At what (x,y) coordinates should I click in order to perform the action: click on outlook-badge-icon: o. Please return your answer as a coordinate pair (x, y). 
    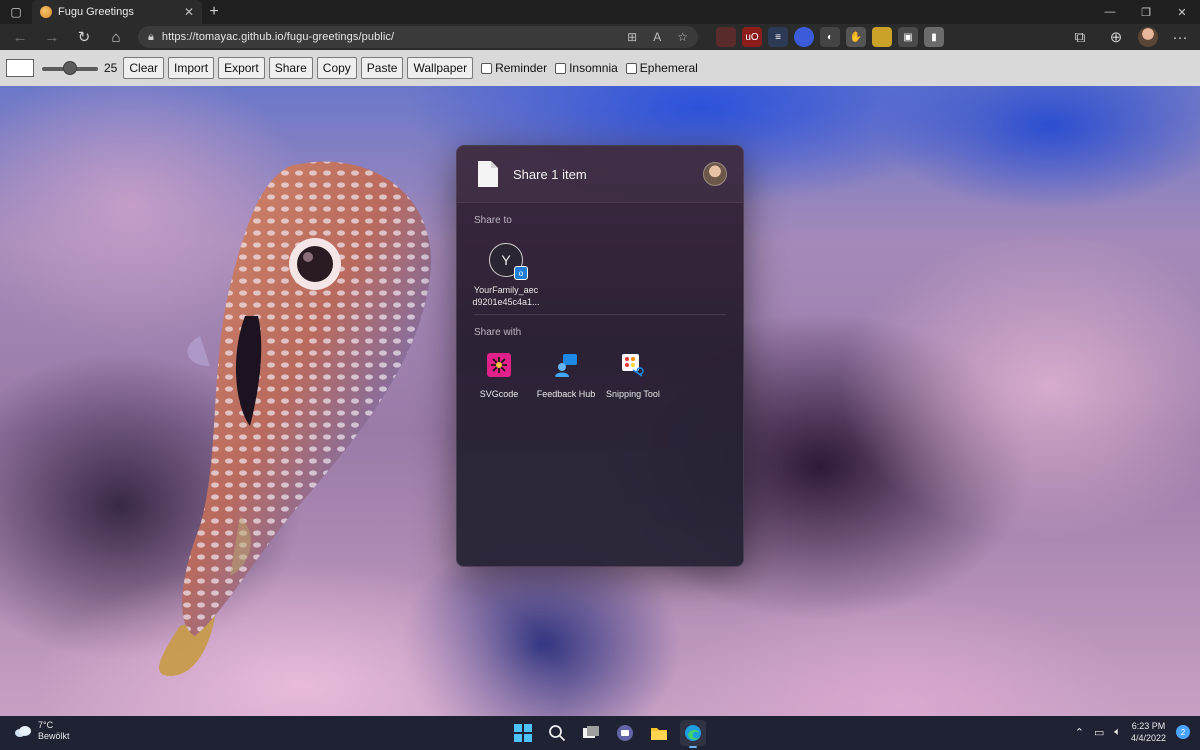
    Looking at the image, I should click on (521, 273).